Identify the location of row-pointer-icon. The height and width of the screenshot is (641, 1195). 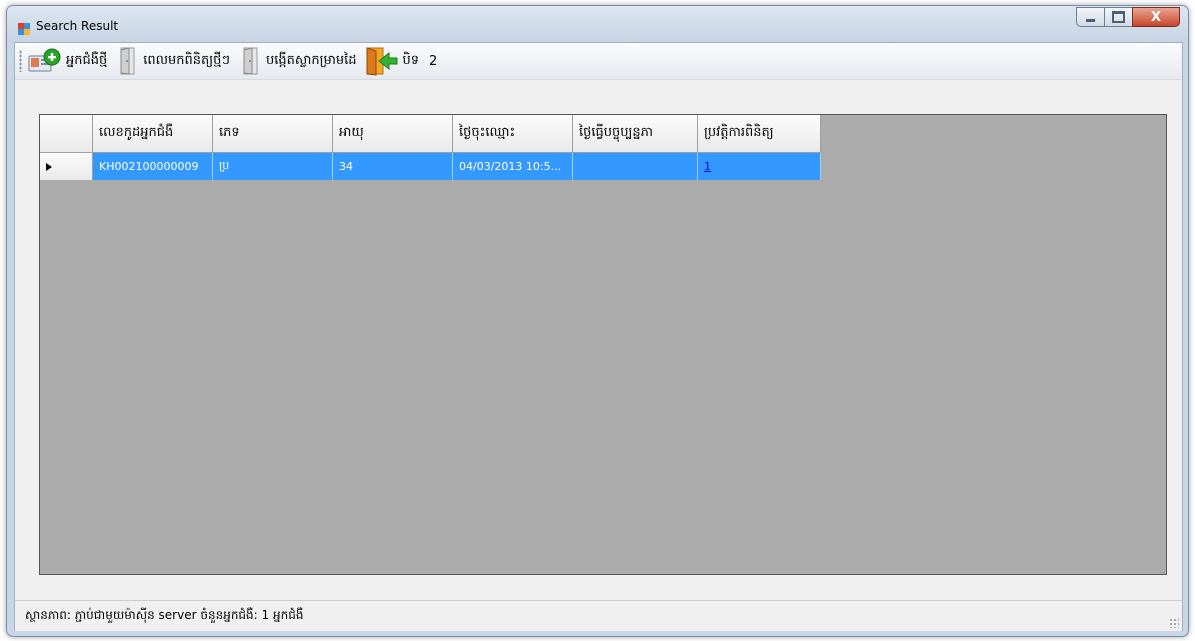
(49, 166).